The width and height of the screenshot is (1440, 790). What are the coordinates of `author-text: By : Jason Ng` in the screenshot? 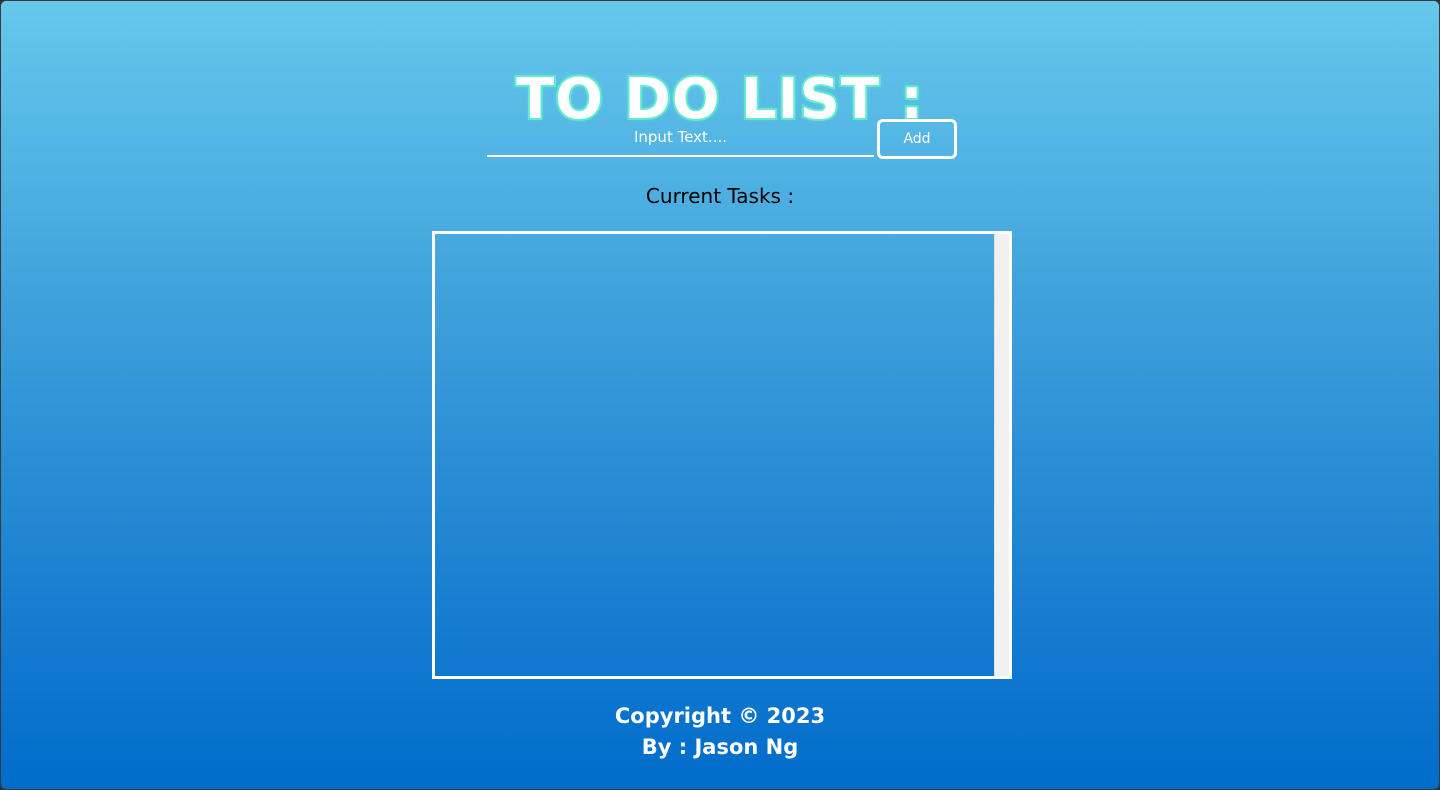 It's located at (720, 747).